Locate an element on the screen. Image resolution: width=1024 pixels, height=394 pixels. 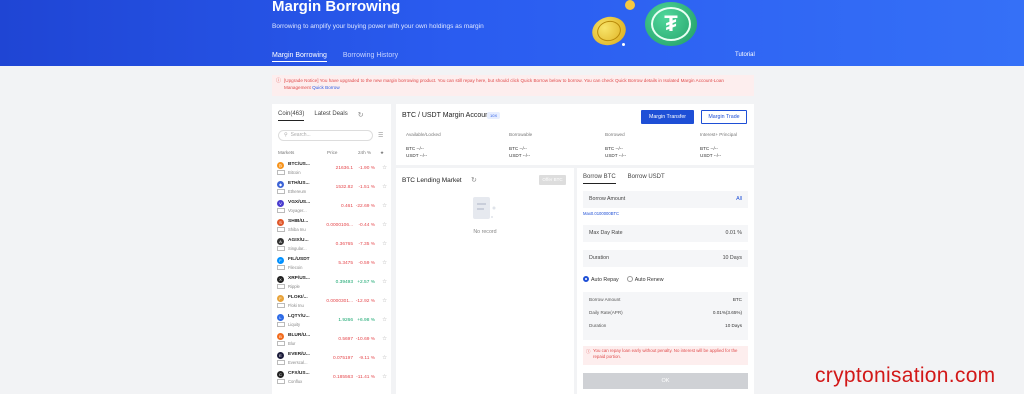
star-header-icon: ★ is located at coordinates (382, 153).